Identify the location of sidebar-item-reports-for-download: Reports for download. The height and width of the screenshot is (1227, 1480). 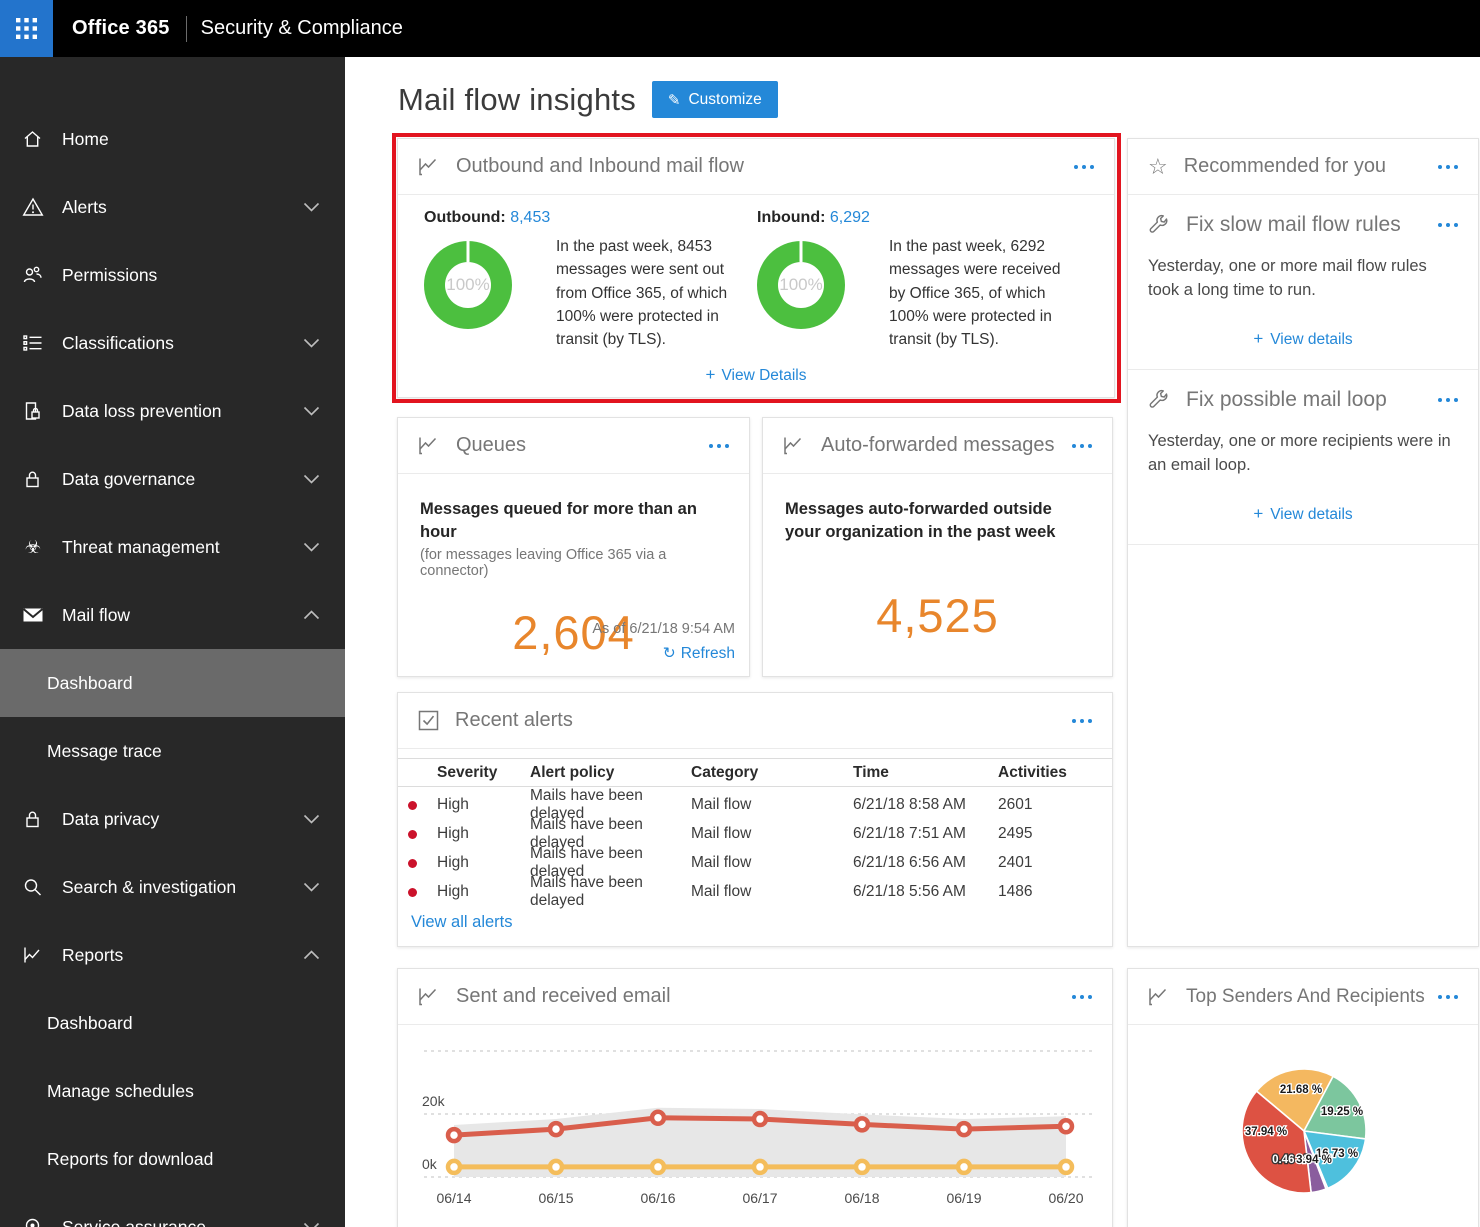
(172, 1159).